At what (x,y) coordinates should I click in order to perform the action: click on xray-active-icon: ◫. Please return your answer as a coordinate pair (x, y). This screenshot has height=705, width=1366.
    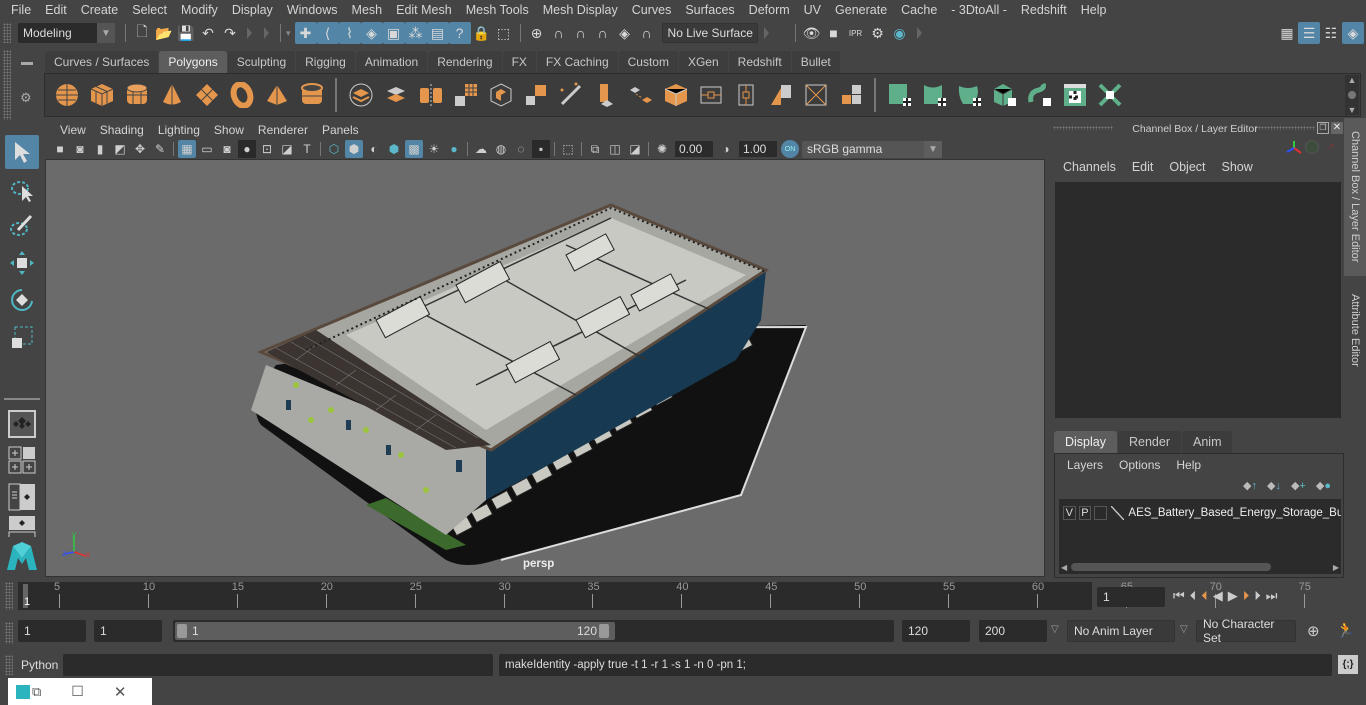
    Looking at the image, I should click on (615, 149).